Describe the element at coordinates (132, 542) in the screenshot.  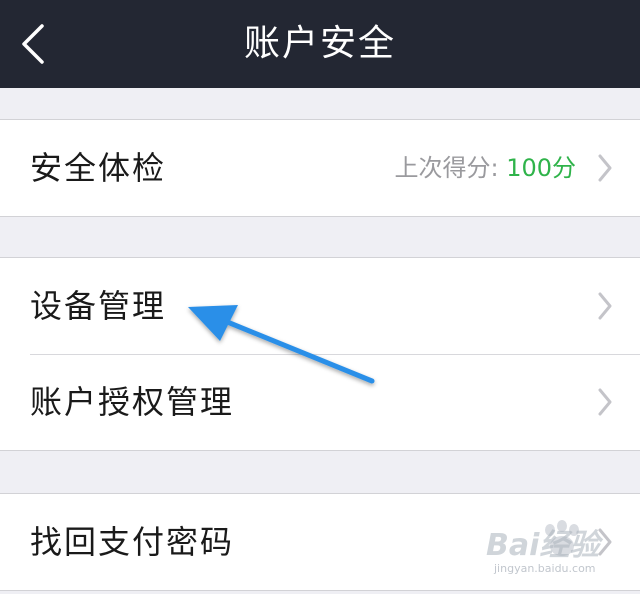
I see `recover-payment-password-label: 找回支付密码` at that location.